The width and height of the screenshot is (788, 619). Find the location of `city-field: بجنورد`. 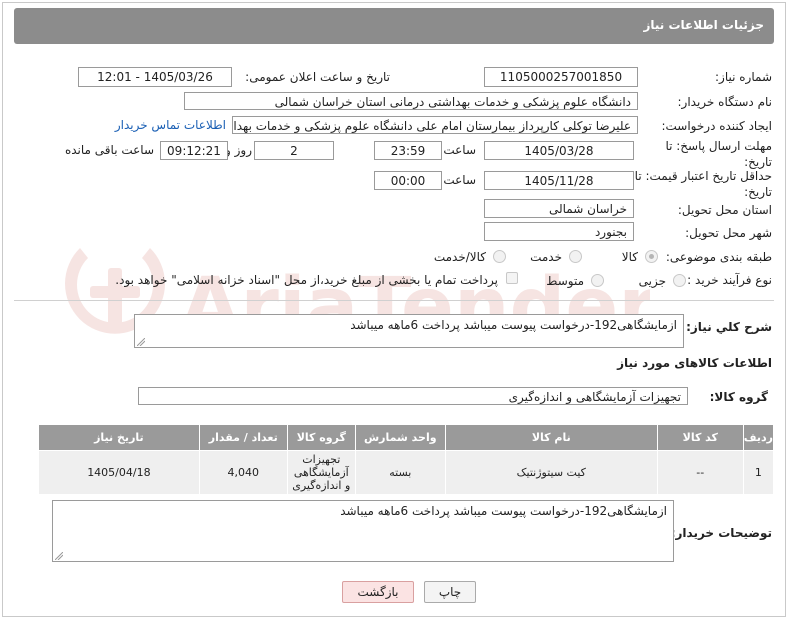

city-field: بجنورد is located at coordinates (559, 231).